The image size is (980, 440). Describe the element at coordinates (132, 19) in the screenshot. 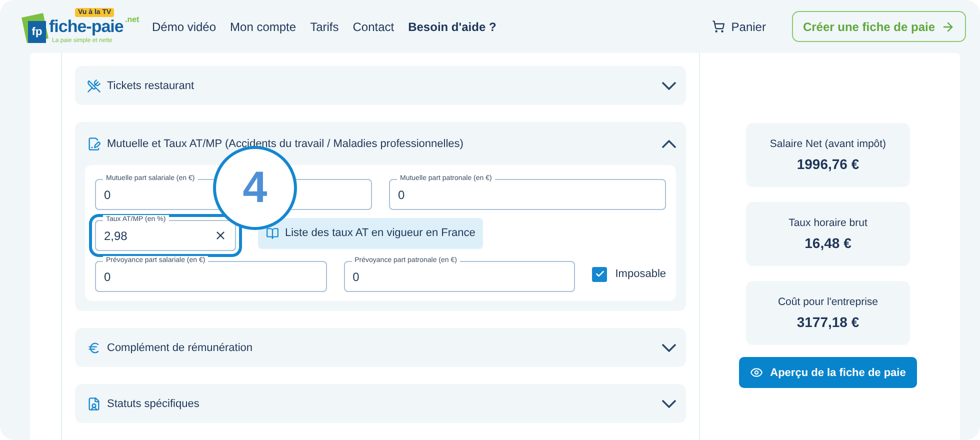

I see `logo-suffix: .net` at that location.